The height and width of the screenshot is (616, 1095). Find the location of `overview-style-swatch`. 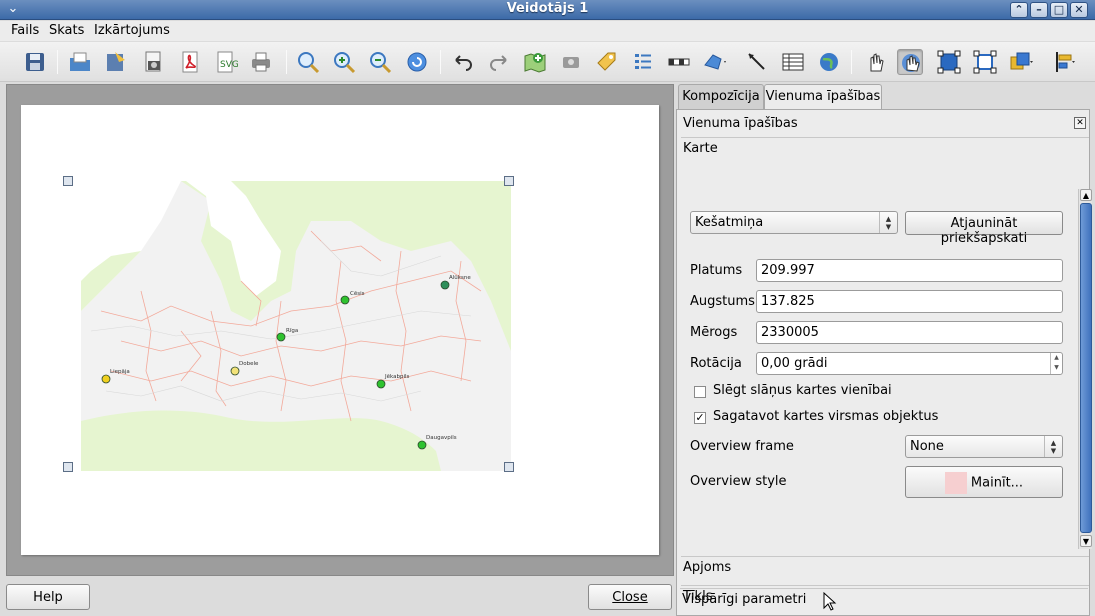

overview-style-swatch is located at coordinates (955, 483).